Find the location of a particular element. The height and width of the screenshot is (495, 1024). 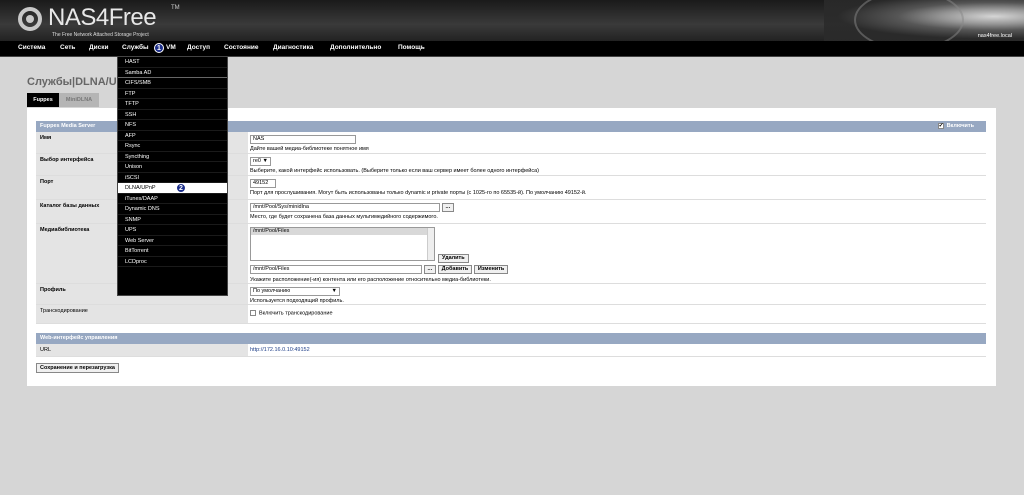

menu-item-hast: HAST is located at coordinates (172, 62).